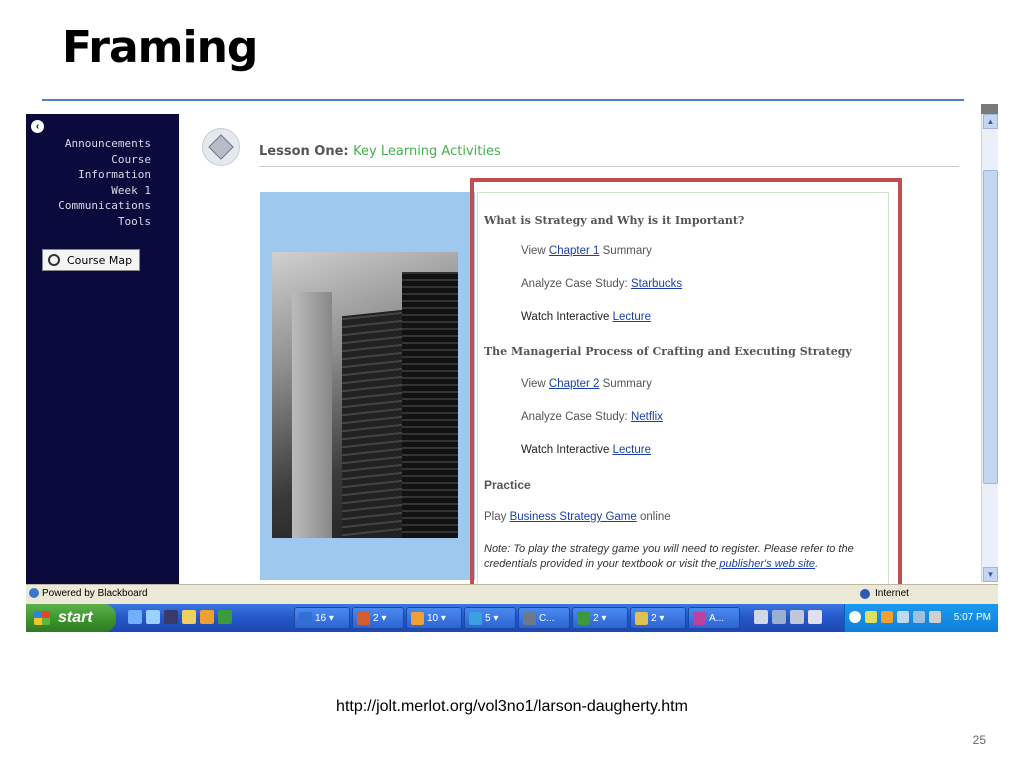 The height and width of the screenshot is (768, 1024). Describe the element at coordinates (641, 618) in the screenshot. I see `folder-icon` at that location.